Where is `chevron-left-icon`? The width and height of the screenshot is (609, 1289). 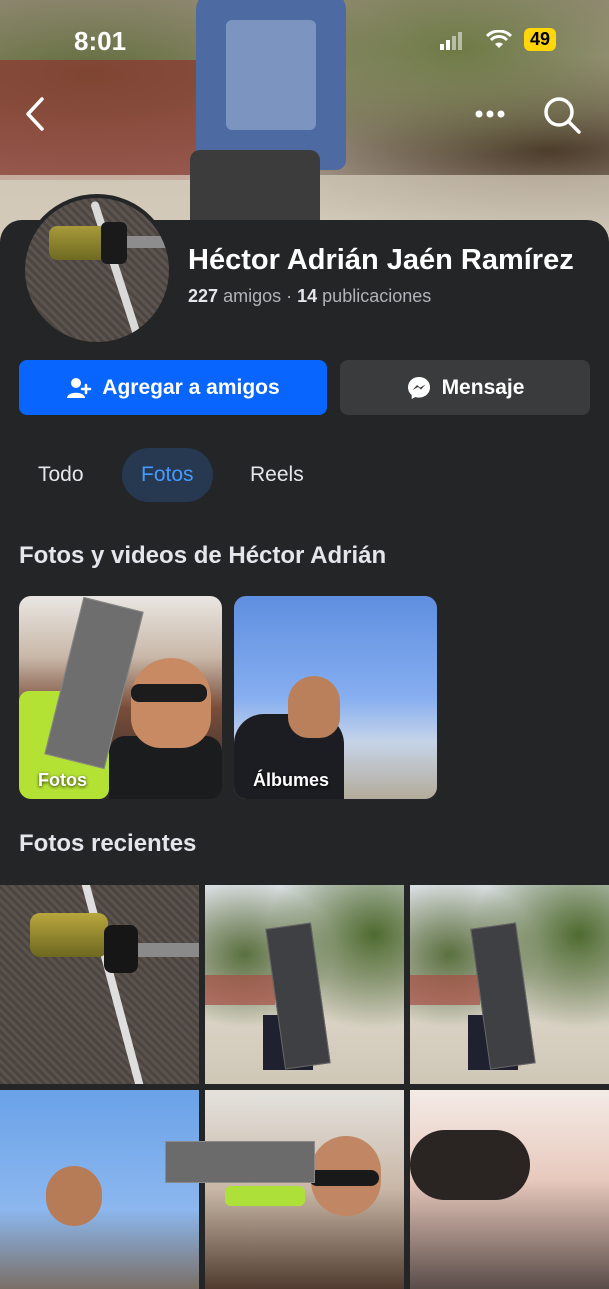 chevron-left-icon is located at coordinates (35, 114).